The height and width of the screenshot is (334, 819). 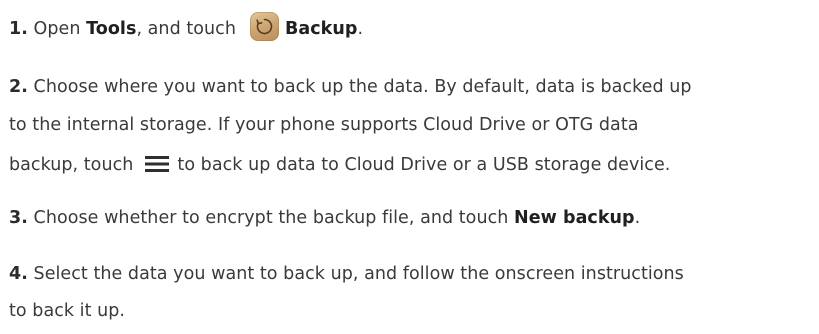 I want to click on step-number: 4., so click(x=18, y=274).